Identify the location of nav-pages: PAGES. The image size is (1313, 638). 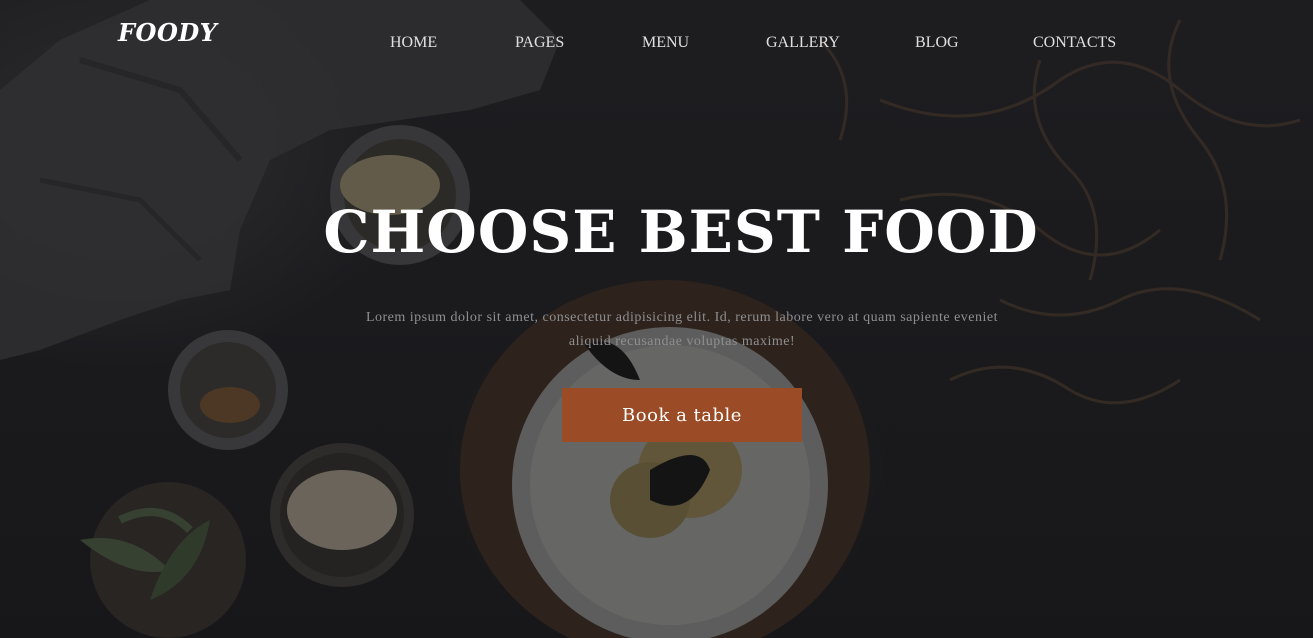
(539, 43).